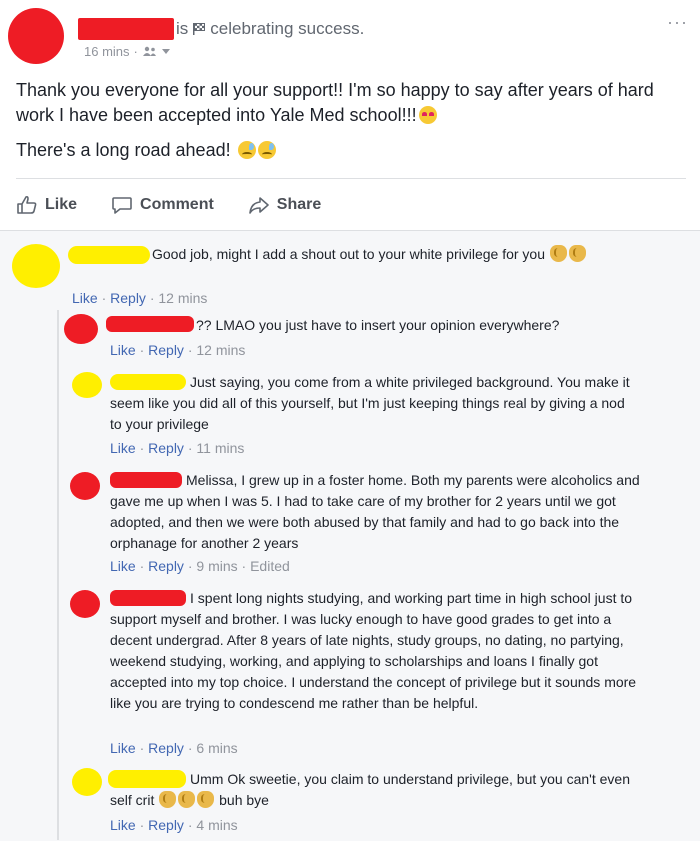 The width and height of the screenshot is (700, 841). What do you see at coordinates (36, 36) in the screenshot?
I see `poster-avatar` at bounding box center [36, 36].